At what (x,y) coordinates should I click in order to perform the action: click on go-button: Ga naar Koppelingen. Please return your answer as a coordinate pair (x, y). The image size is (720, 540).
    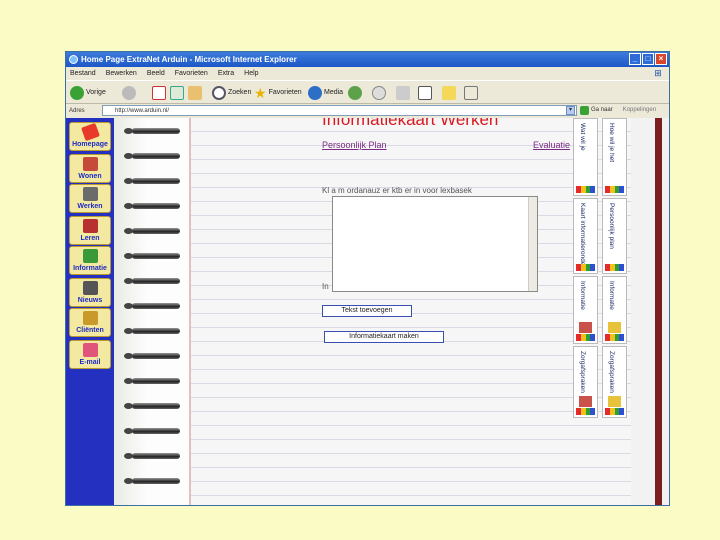
    Looking at the image, I should click on (618, 110).